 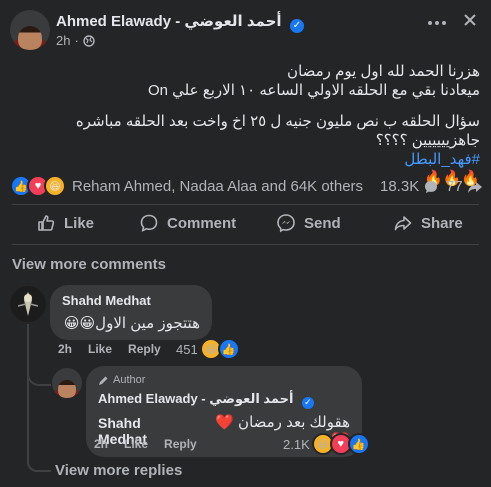 I want to click on post-author-name: أحمد العوضي - Ahmed Elawady, so click(x=169, y=21).